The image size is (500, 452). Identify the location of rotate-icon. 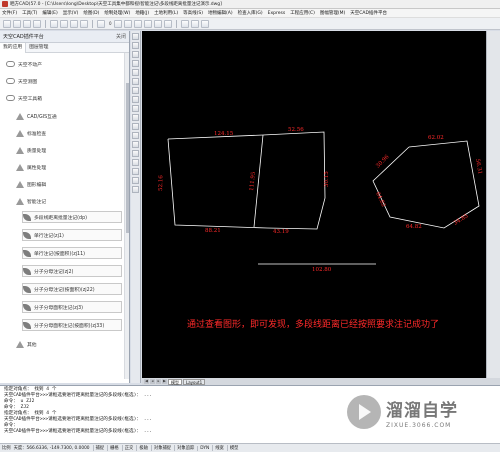
(135, 63).